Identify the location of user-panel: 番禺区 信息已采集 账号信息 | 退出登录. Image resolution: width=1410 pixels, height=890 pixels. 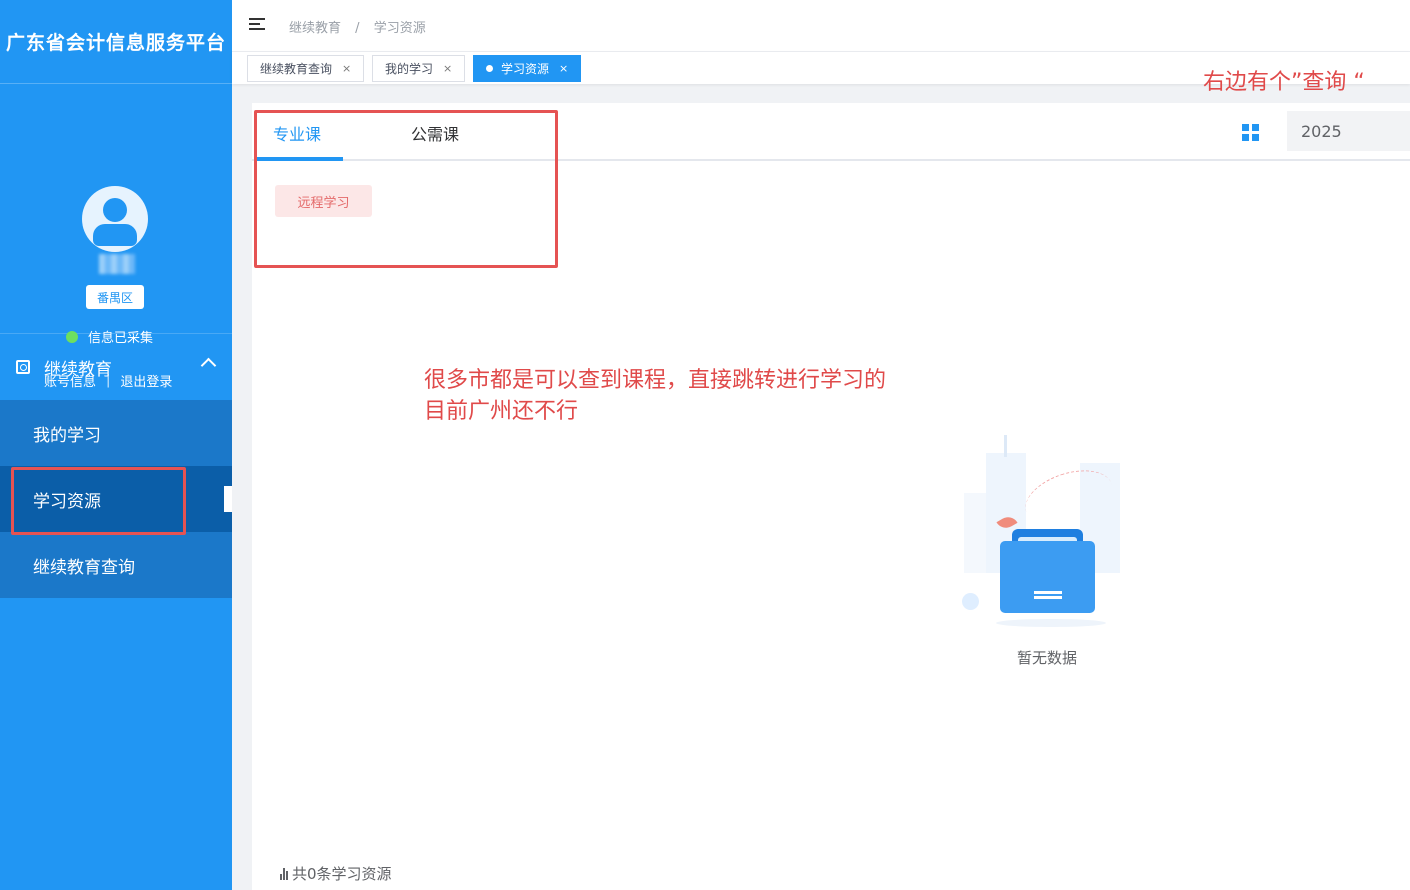
(116, 237).